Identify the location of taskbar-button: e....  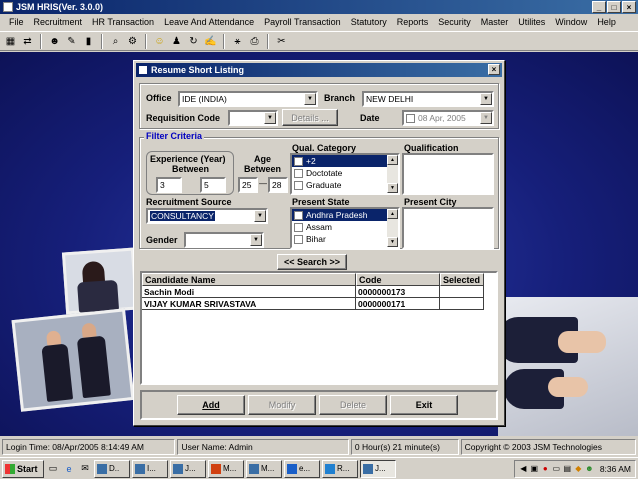
(302, 468).